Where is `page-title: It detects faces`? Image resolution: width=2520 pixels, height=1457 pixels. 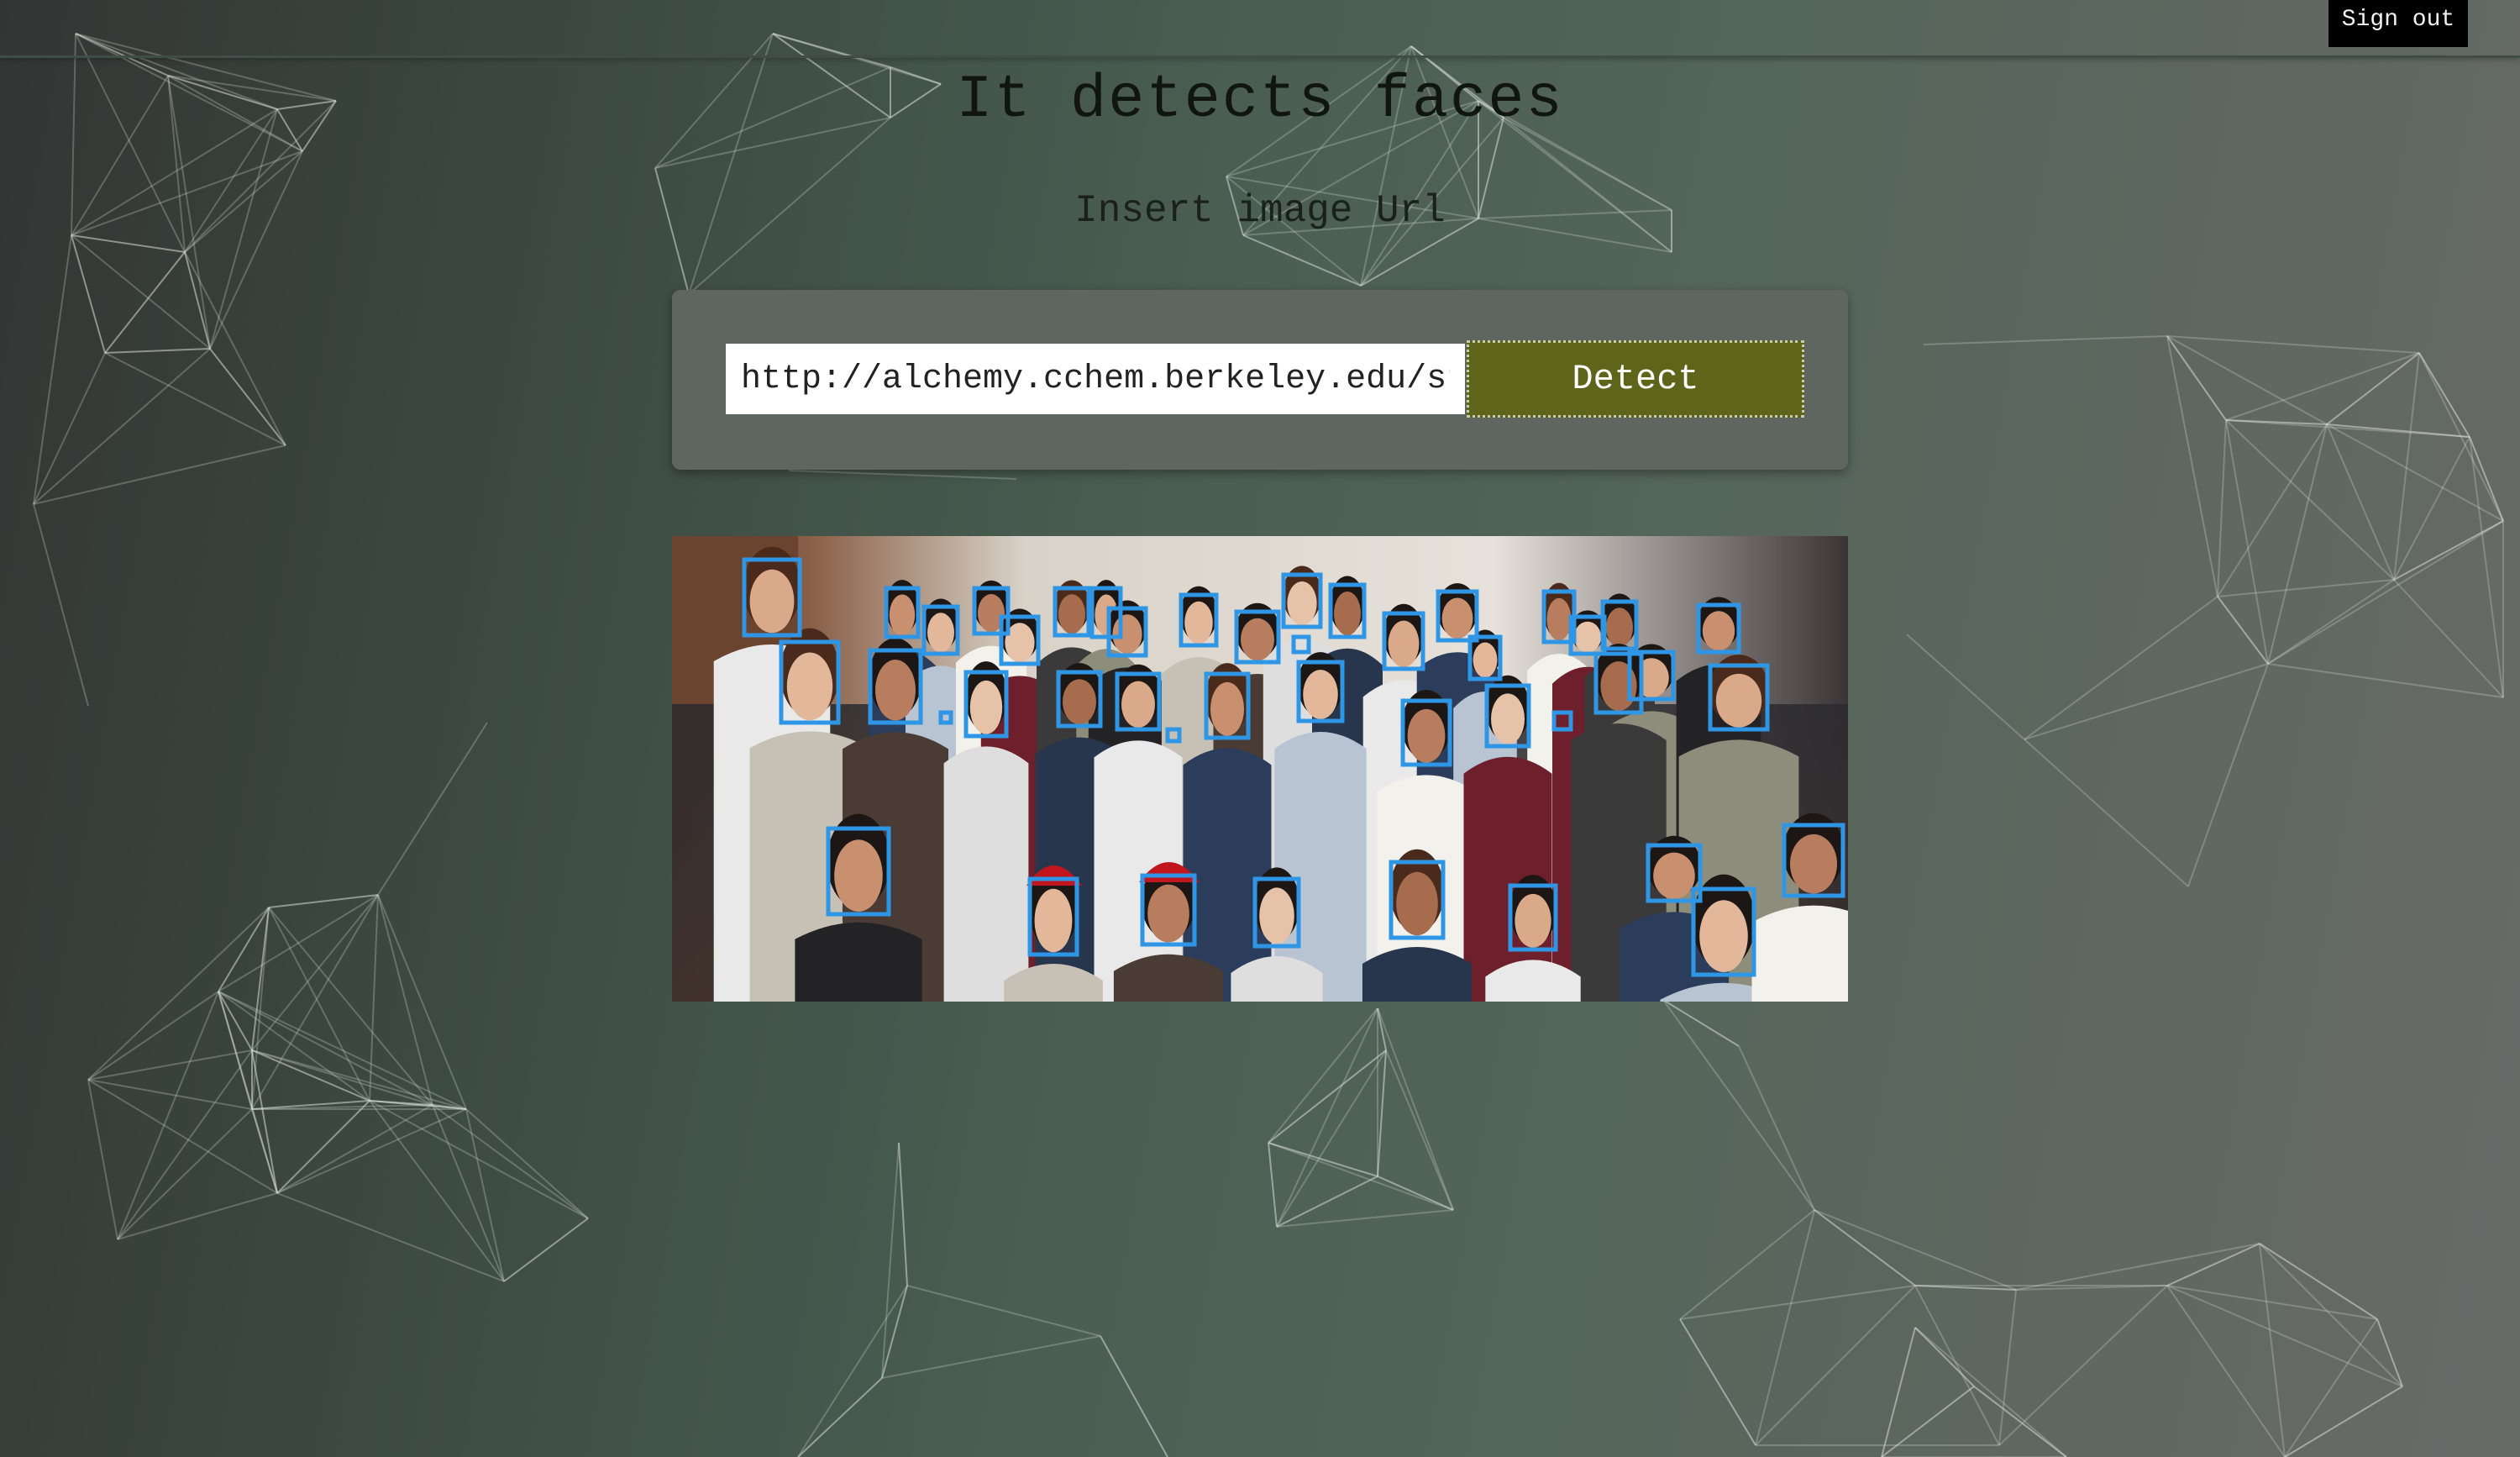
page-title: It detects faces is located at coordinates (1260, 100).